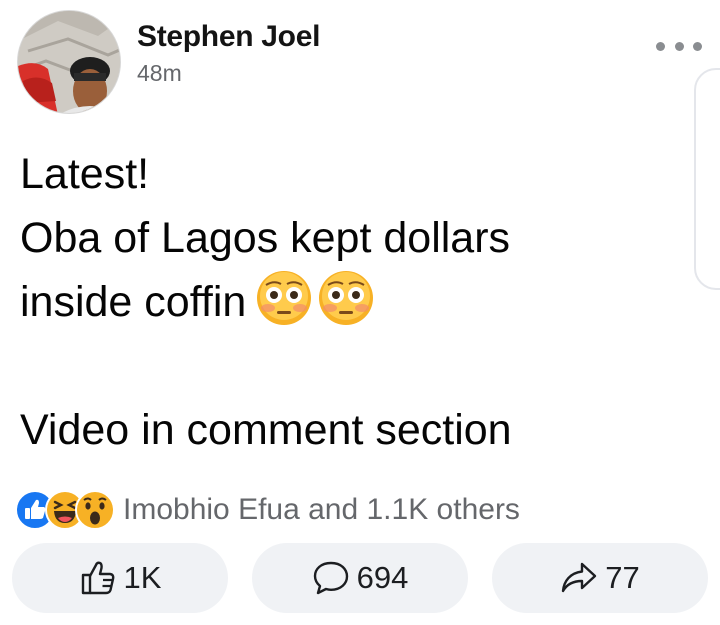  What do you see at coordinates (707, 179) in the screenshot?
I see `adjacent-card-edge` at bounding box center [707, 179].